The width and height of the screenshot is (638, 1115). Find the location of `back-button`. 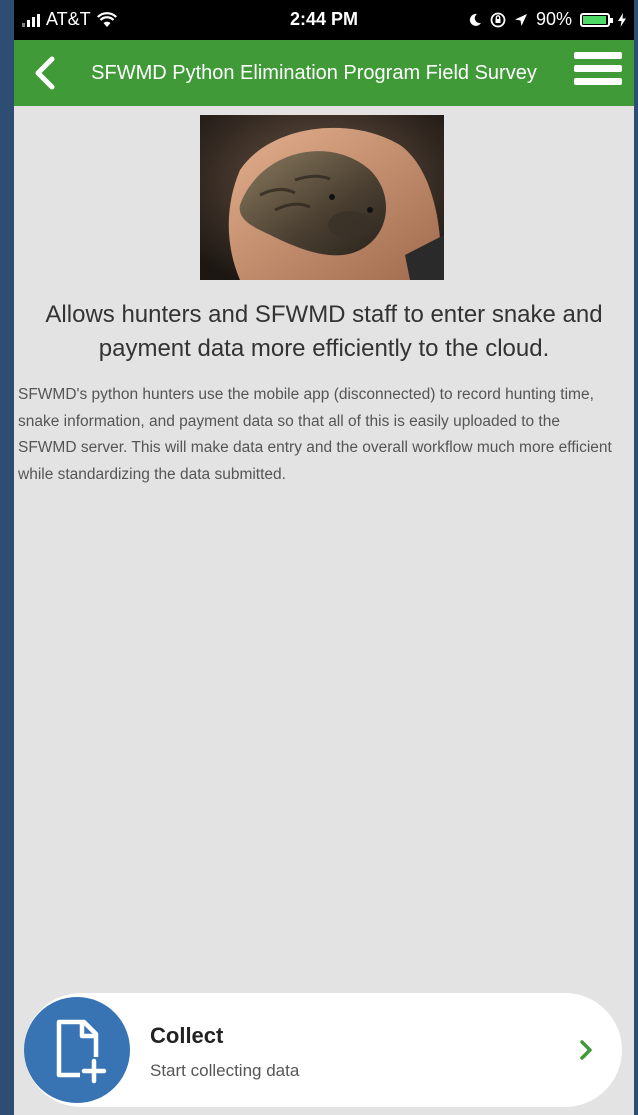

back-button is located at coordinates (46, 73).